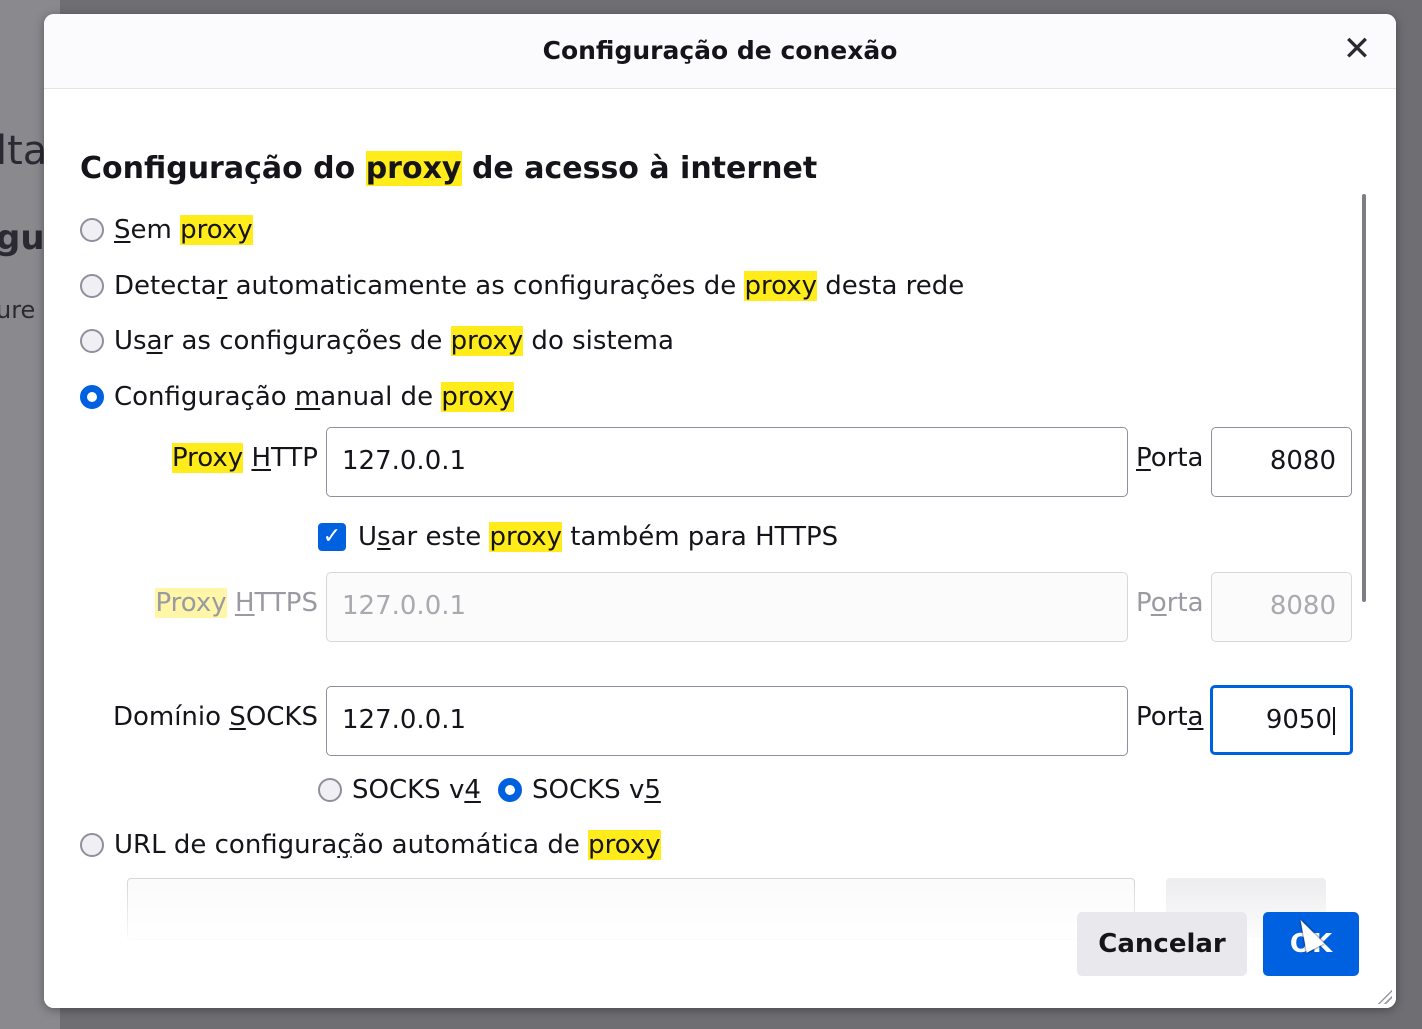 The image size is (1422, 1029). What do you see at coordinates (236, 603) in the screenshot?
I see `https-proxy-label: Proxy HTTPS` at bounding box center [236, 603].